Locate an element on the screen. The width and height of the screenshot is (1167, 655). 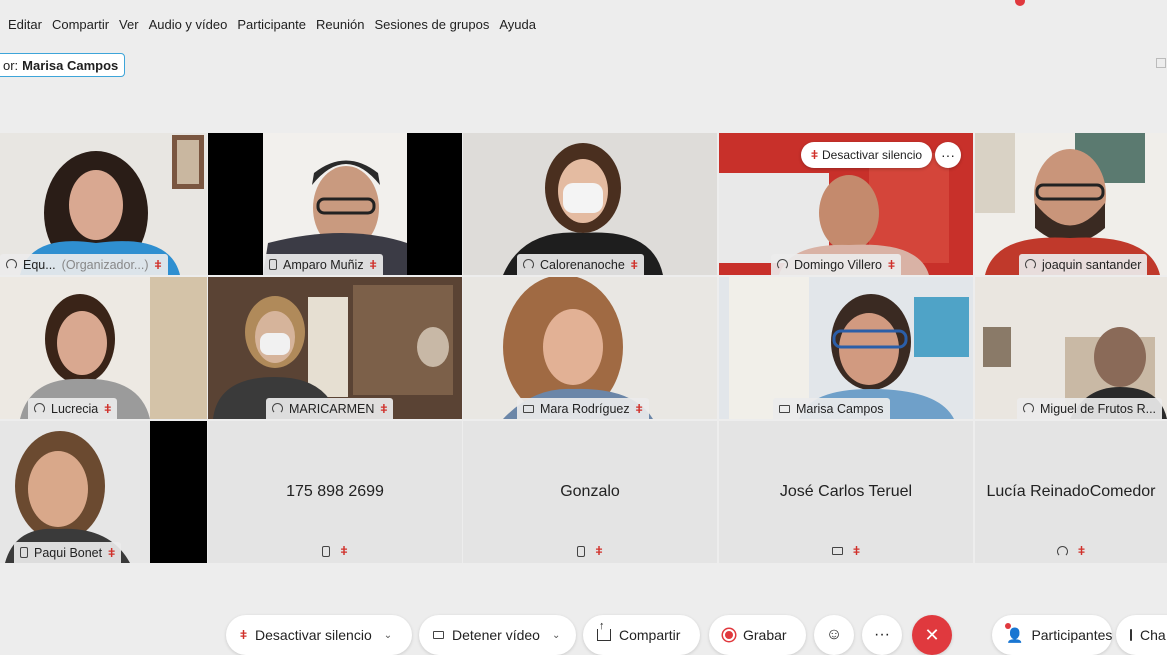
tile-more-button: ··· is located at coordinates (948, 155).